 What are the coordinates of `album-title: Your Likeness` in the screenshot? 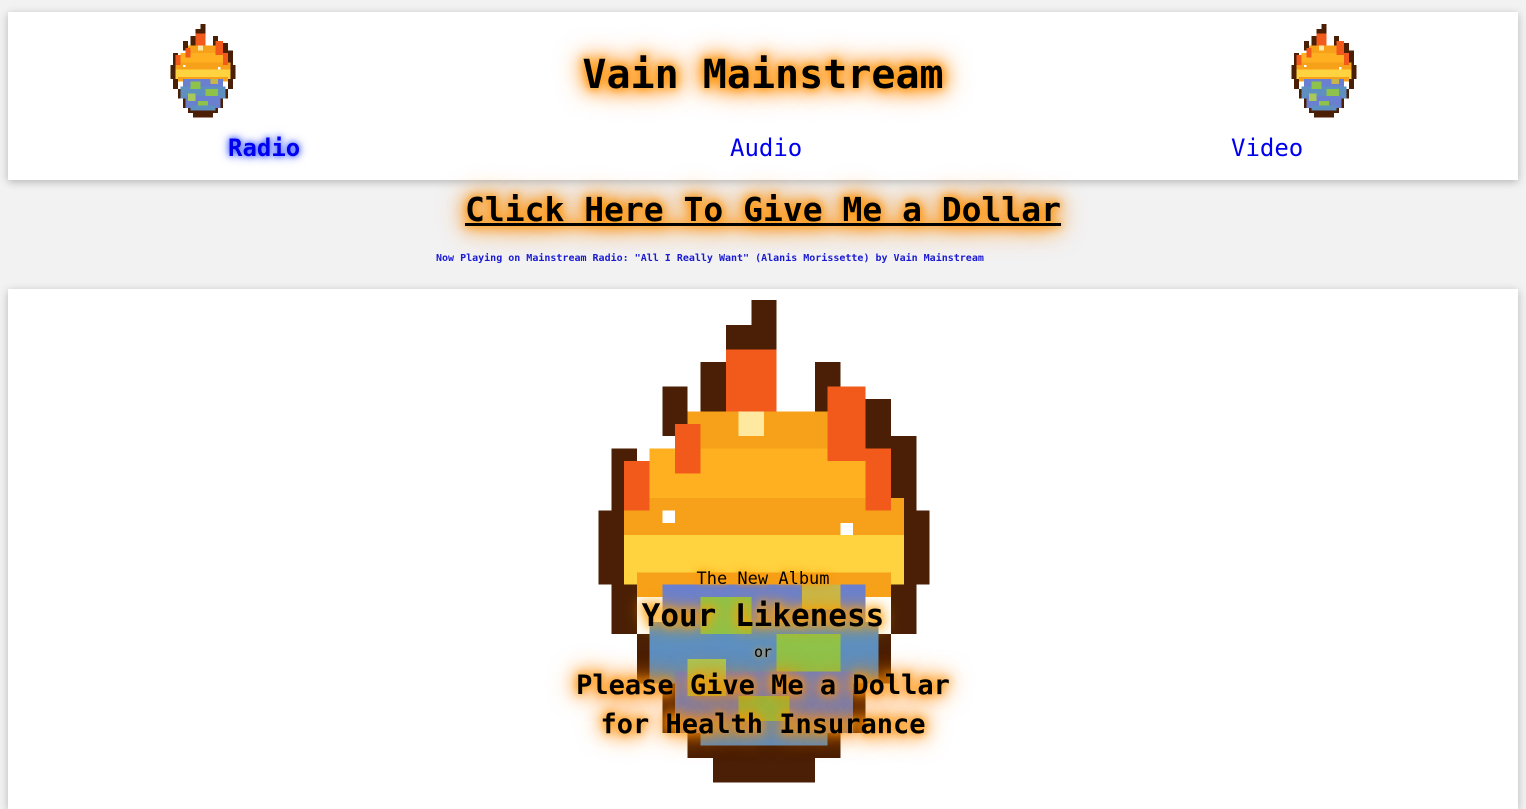 It's located at (763, 616).